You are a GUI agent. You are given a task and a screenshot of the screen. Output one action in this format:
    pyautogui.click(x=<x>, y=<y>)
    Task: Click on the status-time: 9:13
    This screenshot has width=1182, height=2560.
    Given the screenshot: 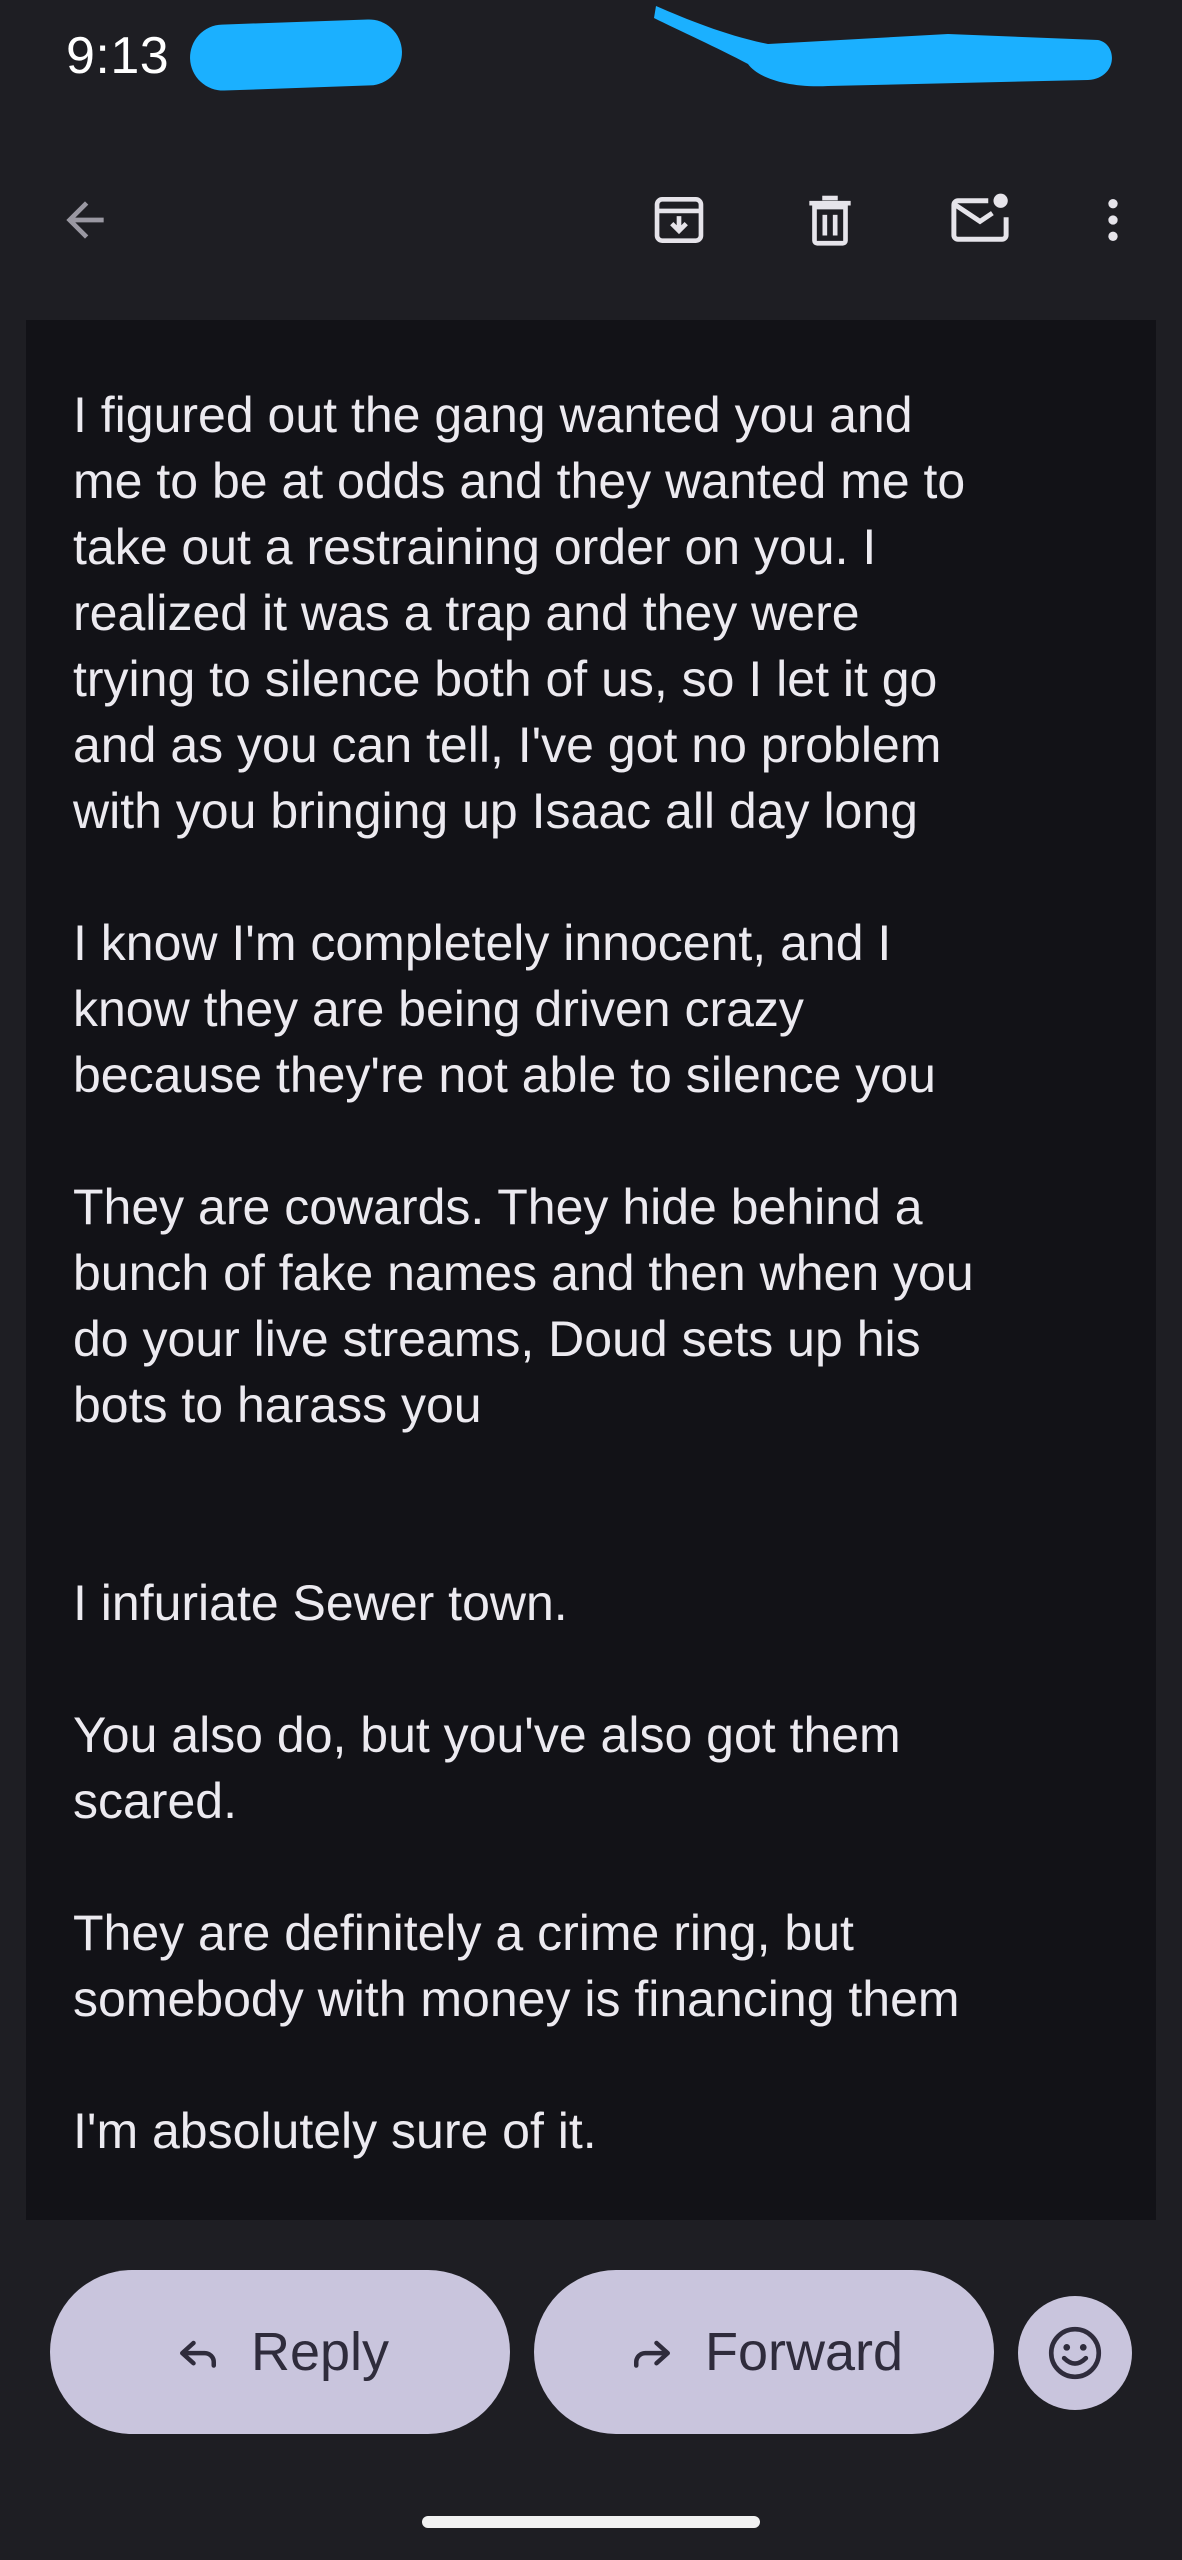 What is the action you would take?
    pyautogui.click(x=118, y=56)
    